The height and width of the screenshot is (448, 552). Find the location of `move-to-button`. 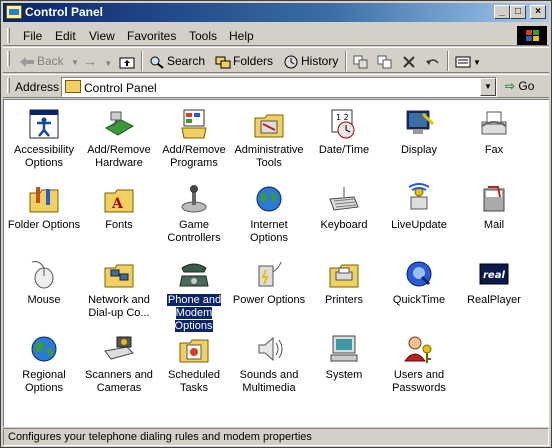

move-to-button is located at coordinates (362, 62).